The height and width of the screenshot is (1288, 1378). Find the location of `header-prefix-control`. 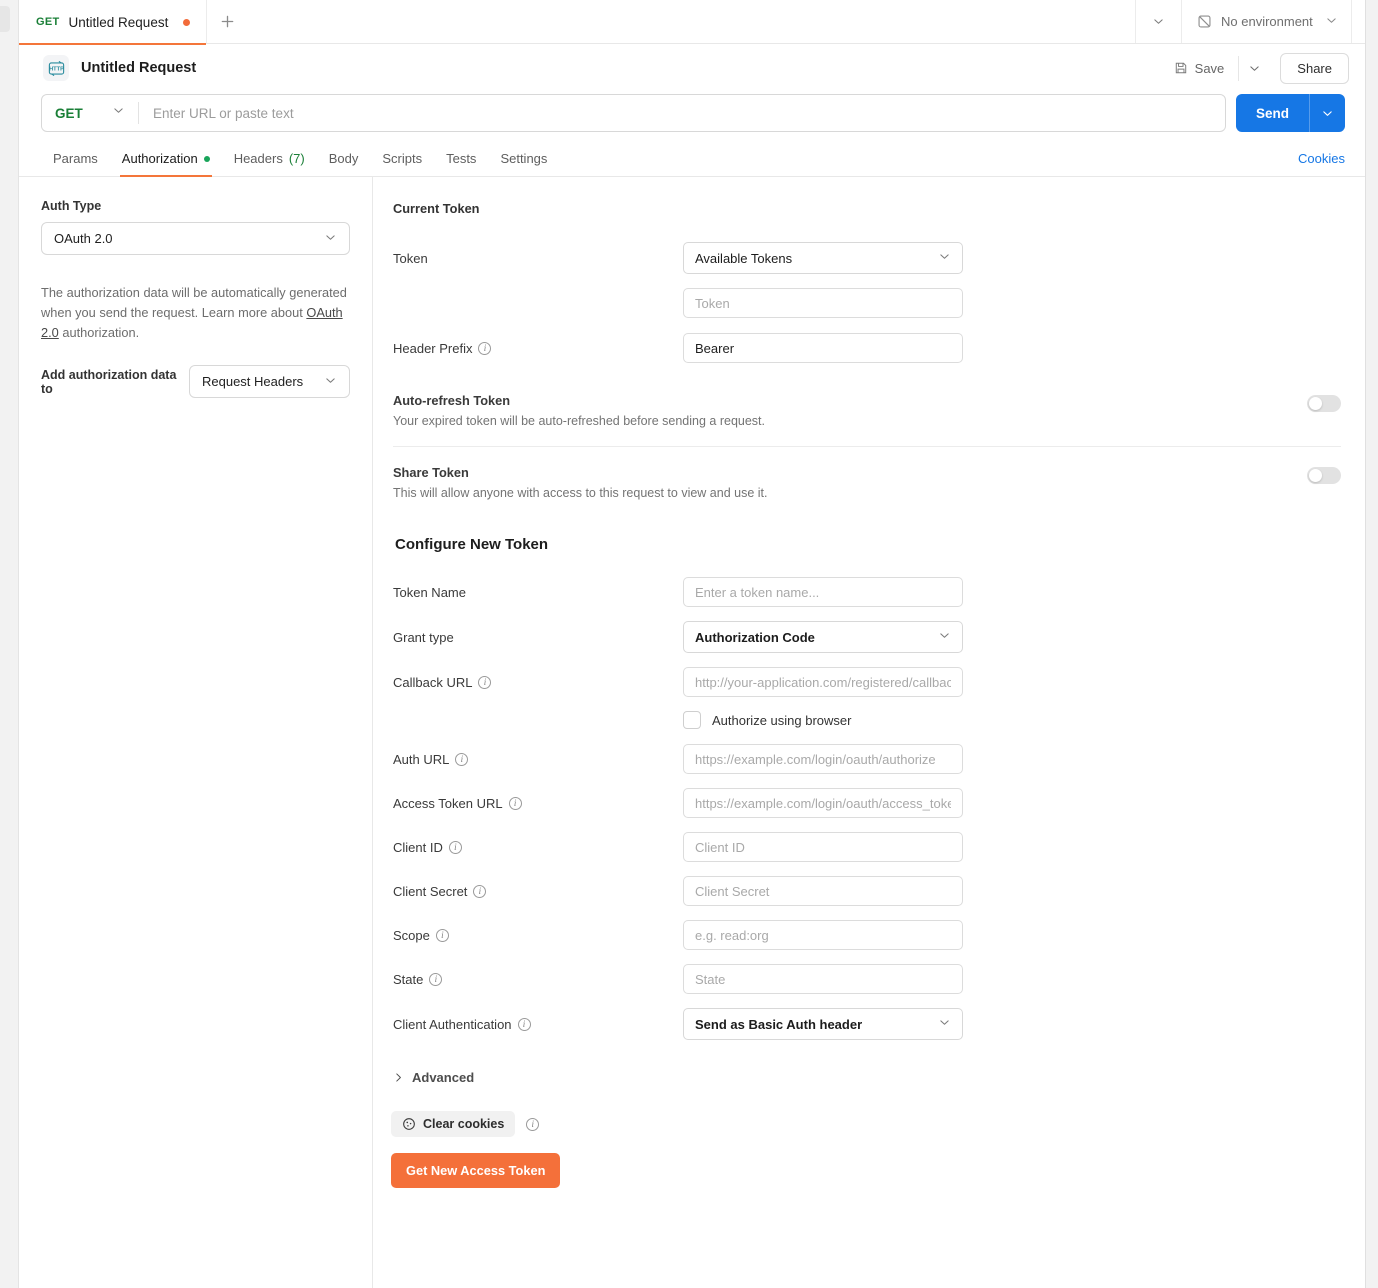

header-prefix-control is located at coordinates (823, 348).